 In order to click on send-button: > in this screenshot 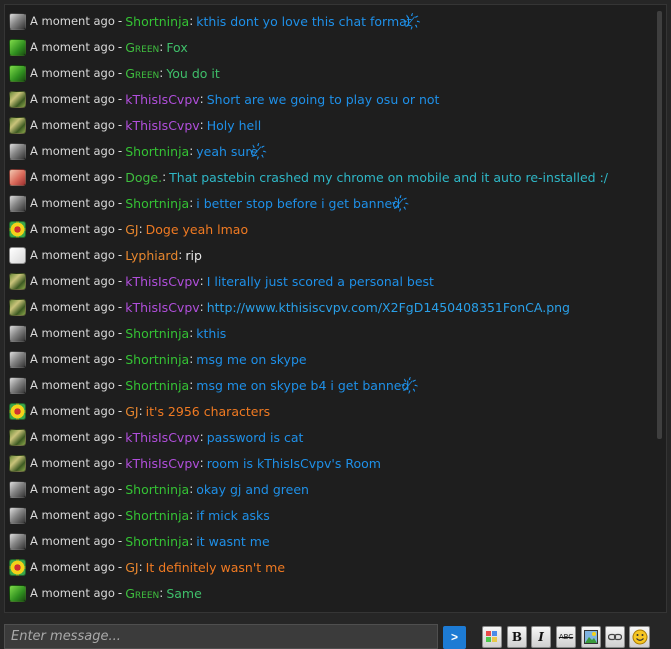, I will do `click(454, 637)`.